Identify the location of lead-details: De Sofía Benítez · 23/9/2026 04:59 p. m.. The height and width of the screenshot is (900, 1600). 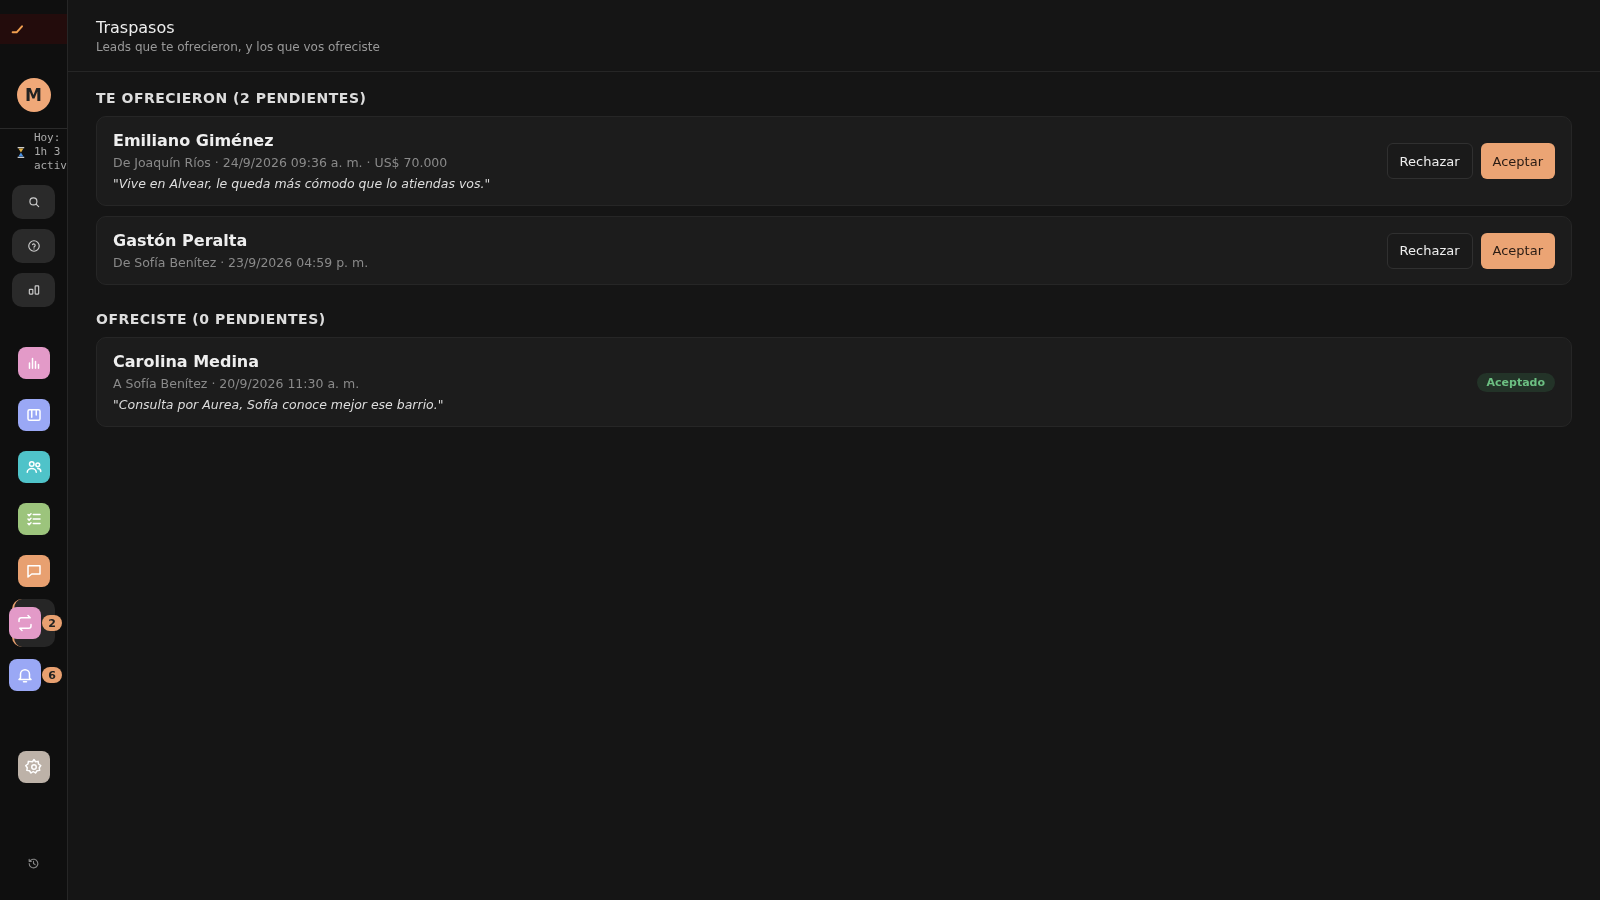
(241, 262).